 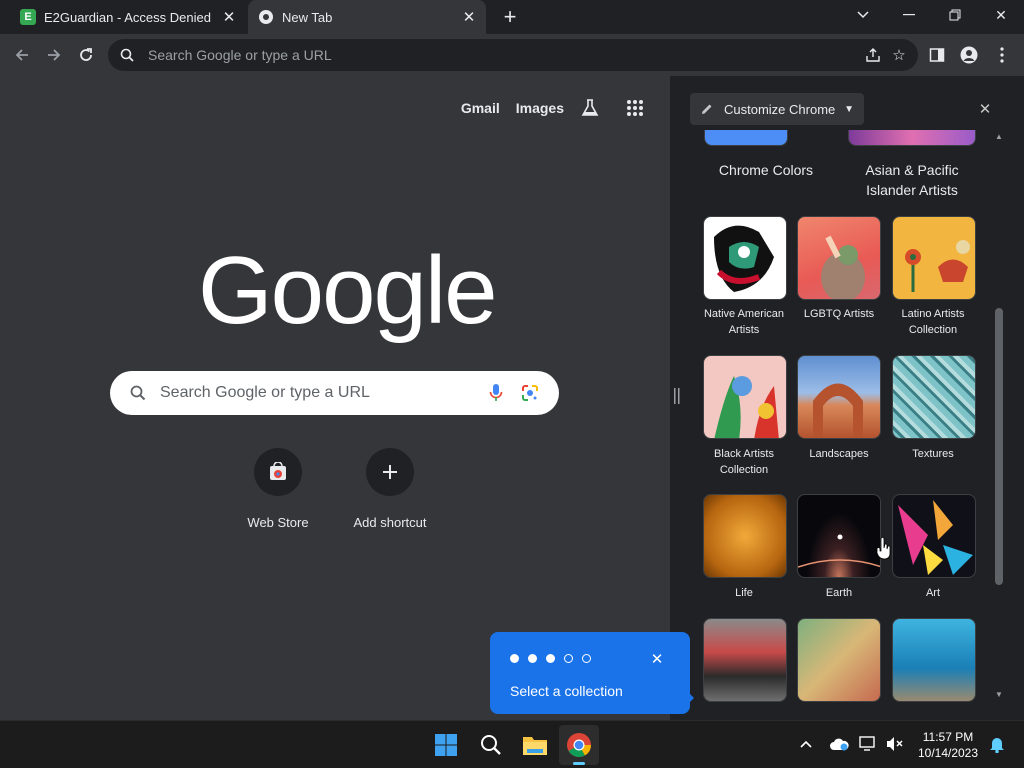 I want to click on add-shortcut-plus-icon, so click(x=390, y=472).